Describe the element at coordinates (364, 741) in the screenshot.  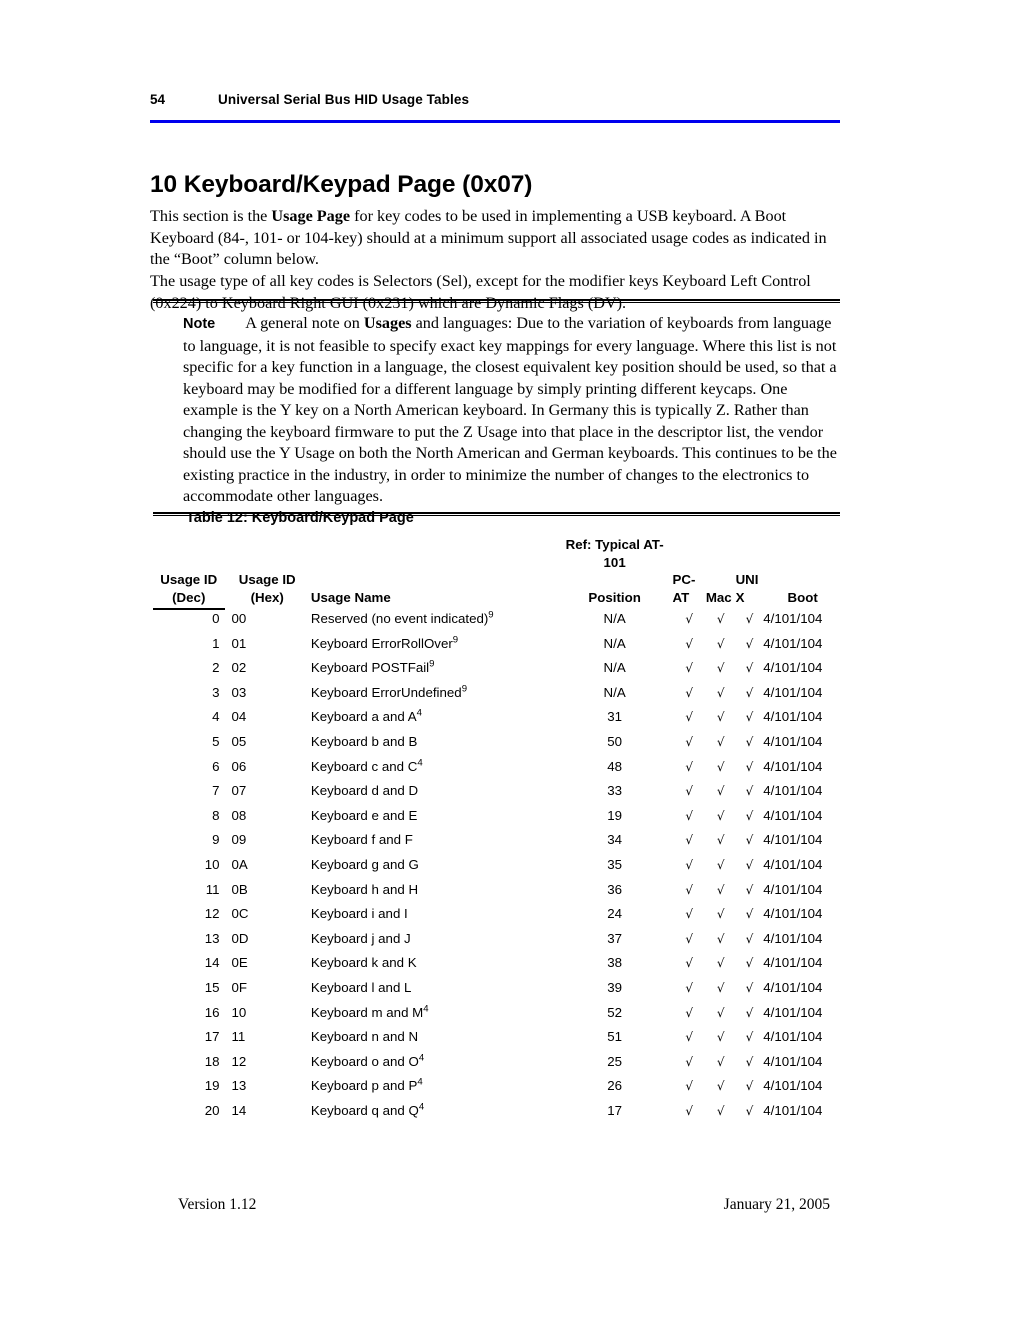
I see `cell-usage-name-text: Keyboard b and B` at that location.